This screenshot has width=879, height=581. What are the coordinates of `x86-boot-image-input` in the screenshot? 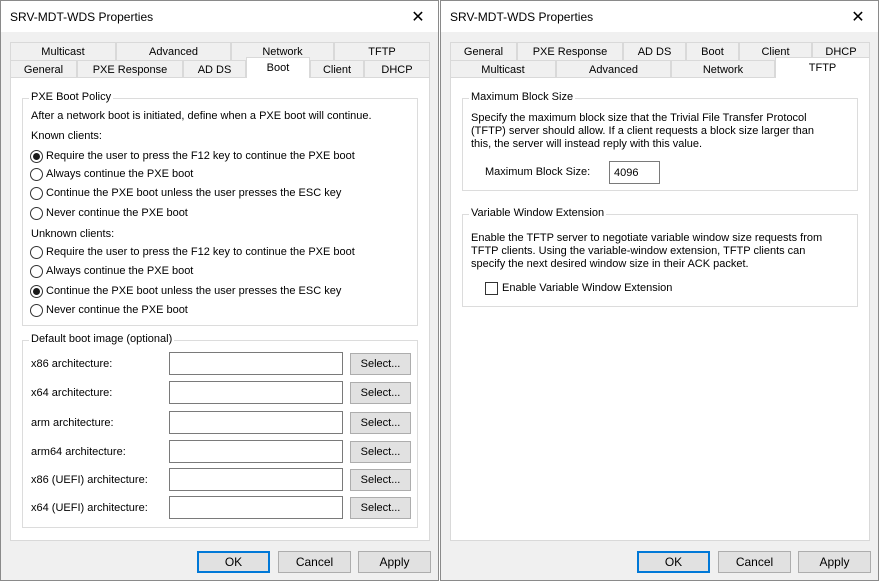 It's located at (256, 363).